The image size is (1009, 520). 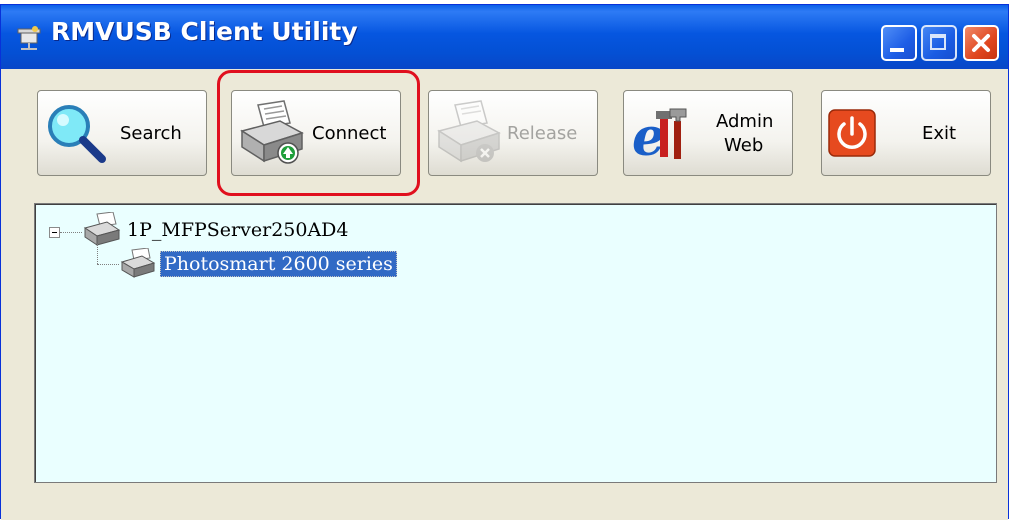 What do you see at coordinates (77, 134) in the screenshot?
I see `magnifier-icon` at bounding box center [77, 134].